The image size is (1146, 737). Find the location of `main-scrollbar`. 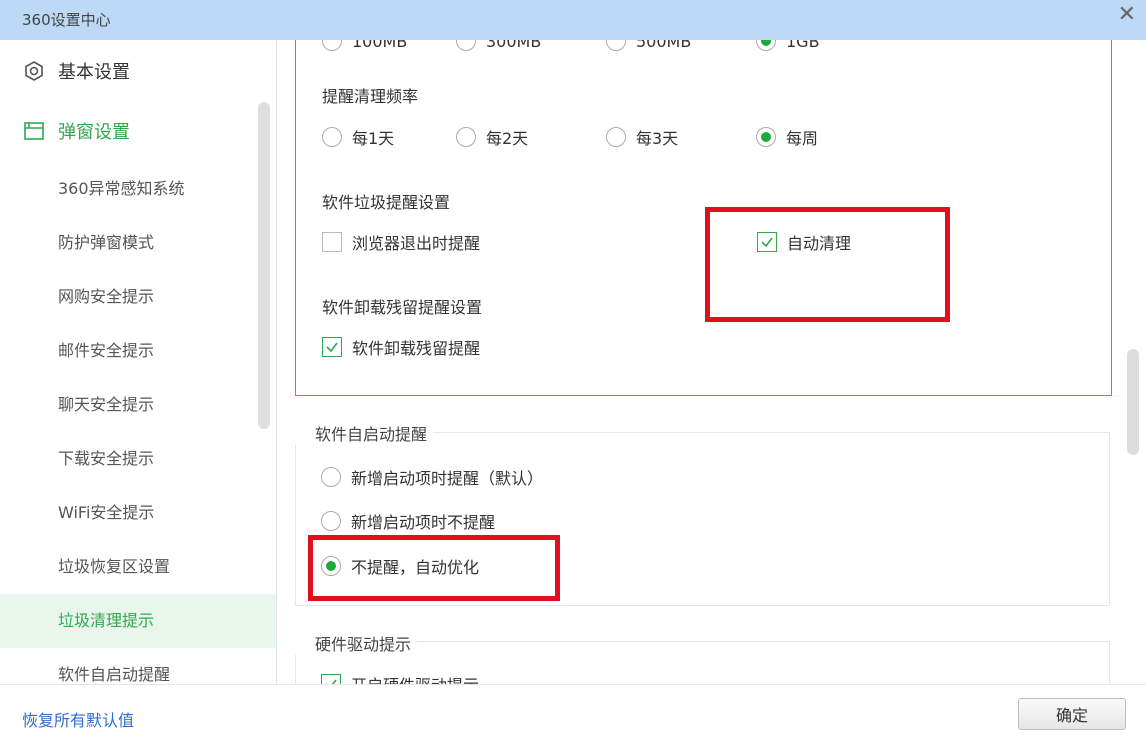

main-scrollbar is located at coordinates (1133, 402).